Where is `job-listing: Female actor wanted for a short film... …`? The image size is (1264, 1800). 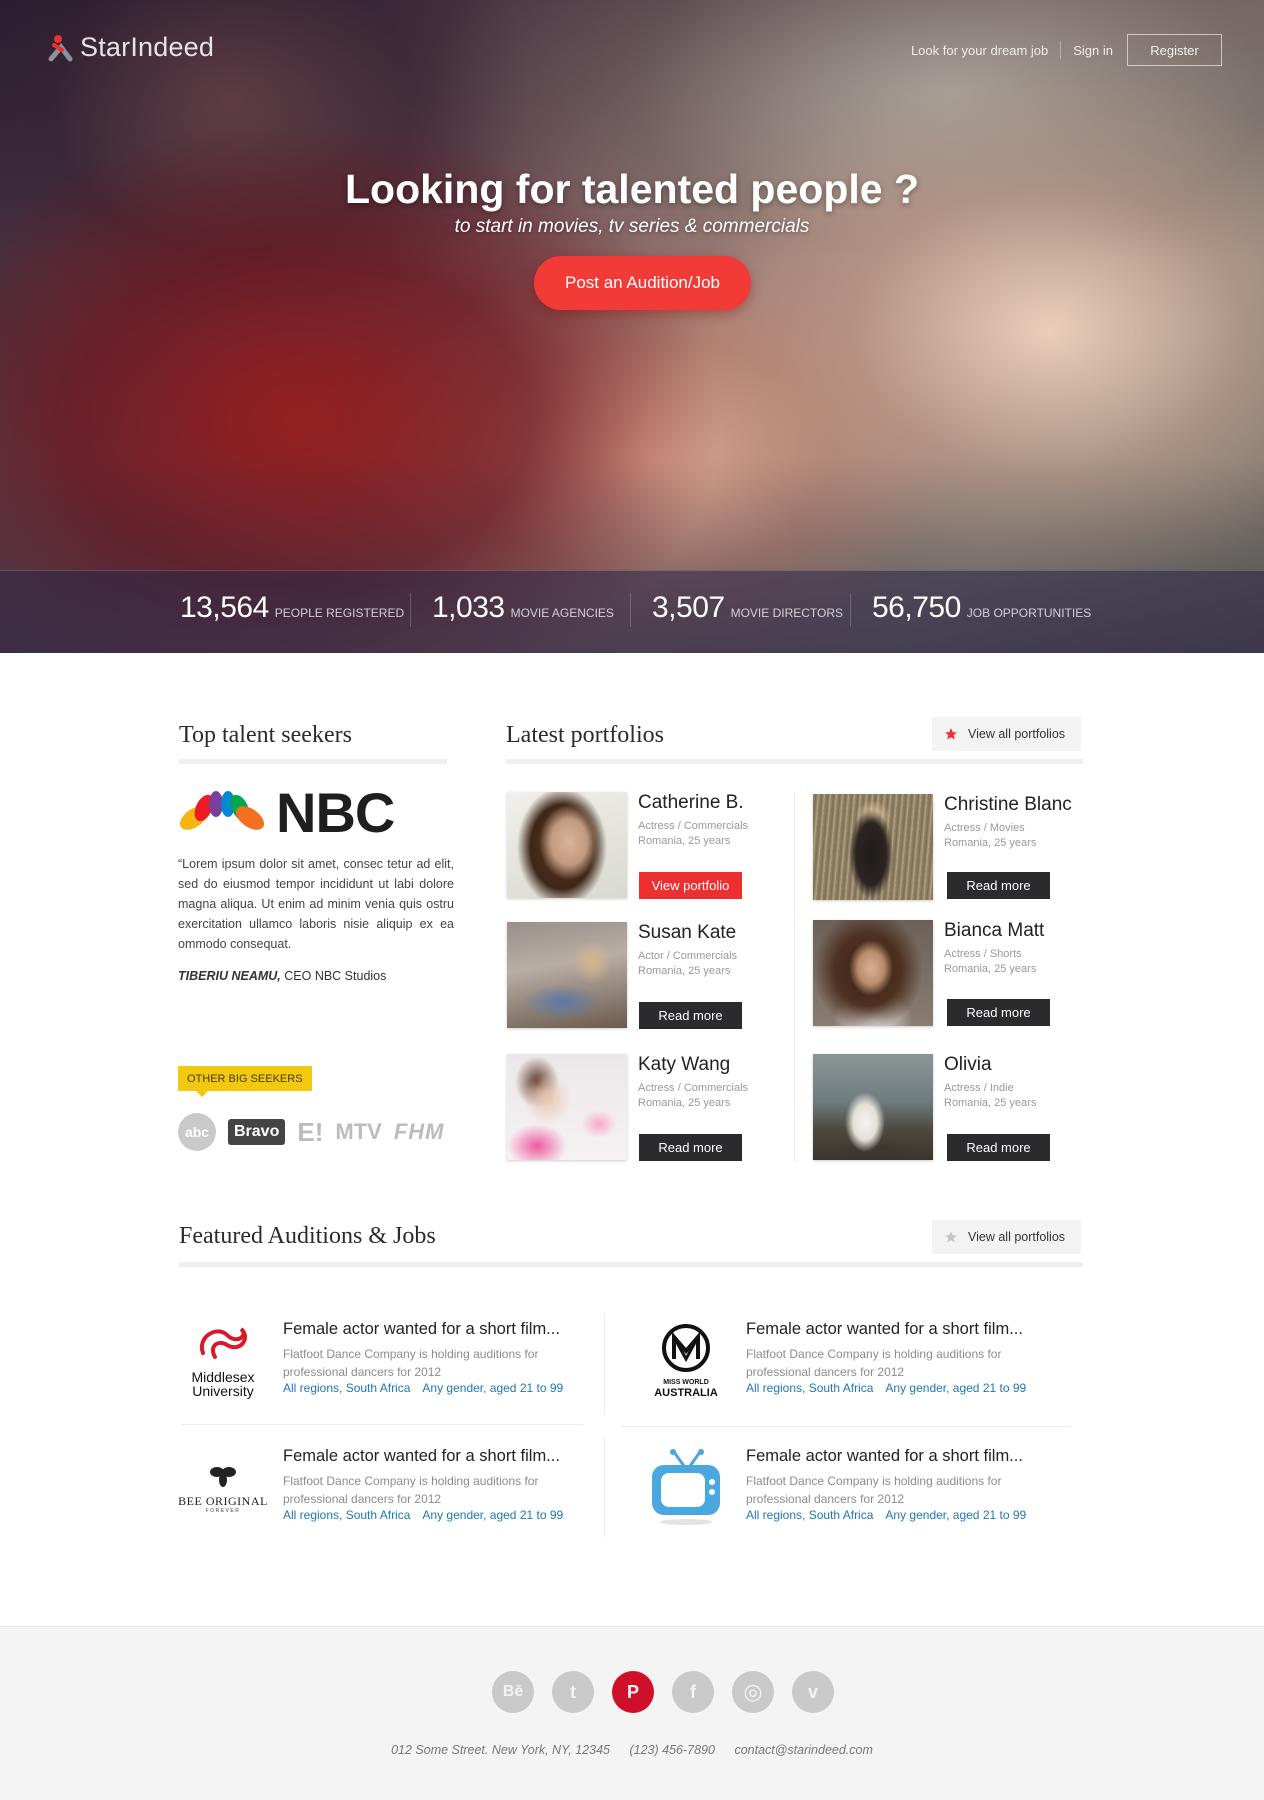 job-listing: Female actor wanted for a short film... … is located at coordinates (856, 1488).